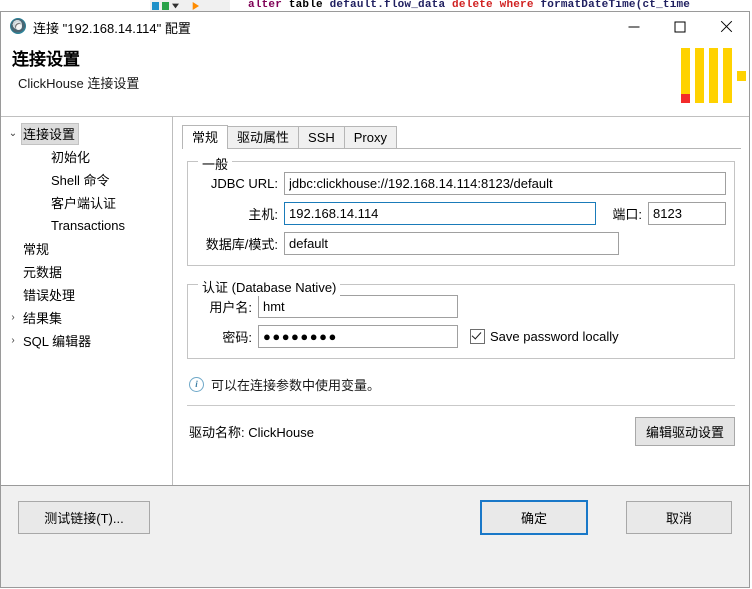 The width and height of the screenshot is (752, 589). Describe the element at coordinates (71, 157) in the screenshot. I see `sidebar-item-label: 初始化` at that location.